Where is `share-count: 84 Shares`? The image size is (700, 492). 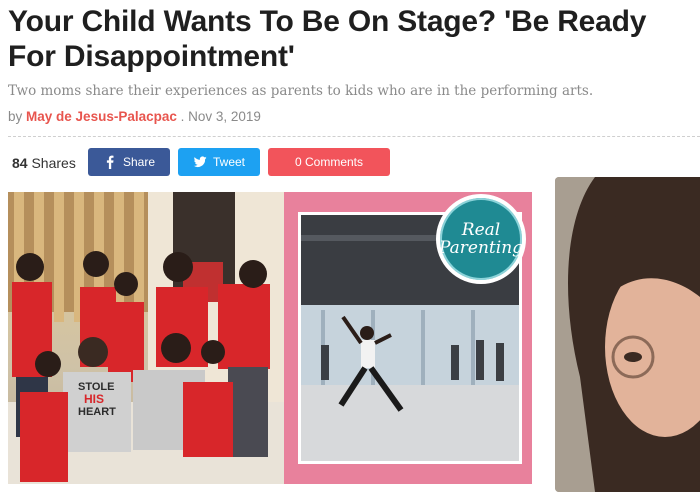
share-count: 84 Shares is located at coordinates (44, 163).